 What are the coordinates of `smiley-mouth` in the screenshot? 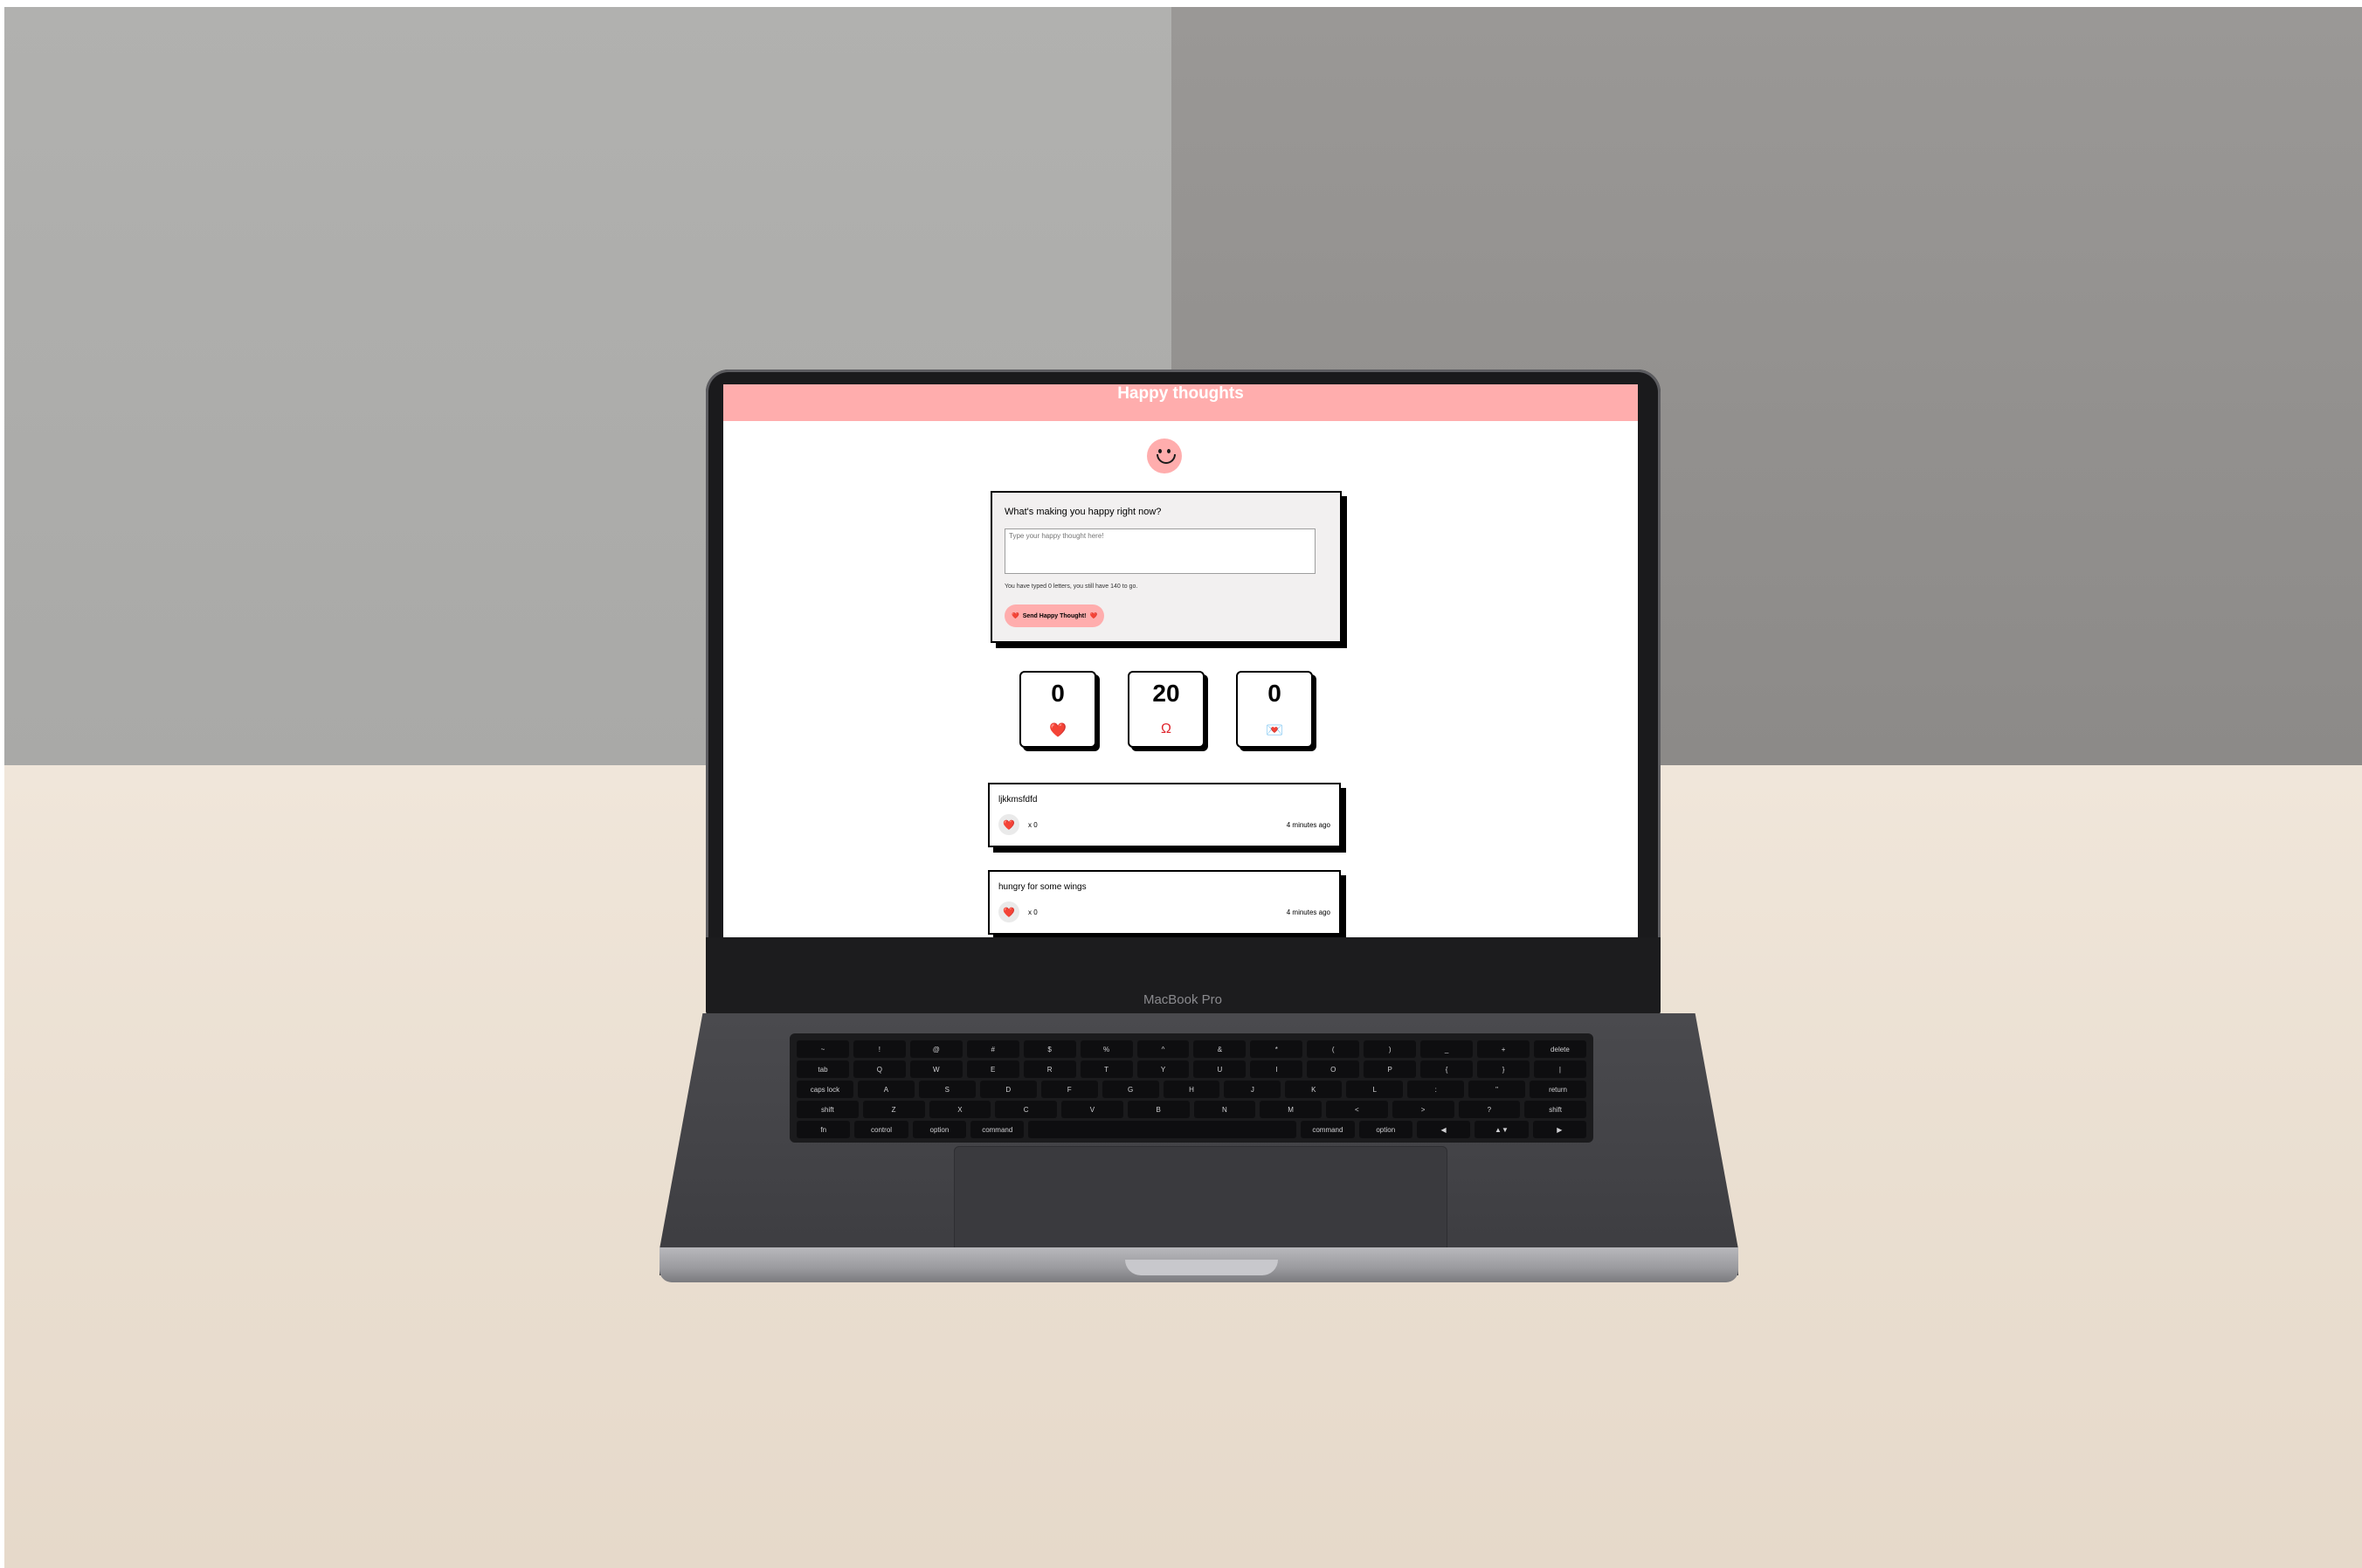 It's located at (1167, 459).